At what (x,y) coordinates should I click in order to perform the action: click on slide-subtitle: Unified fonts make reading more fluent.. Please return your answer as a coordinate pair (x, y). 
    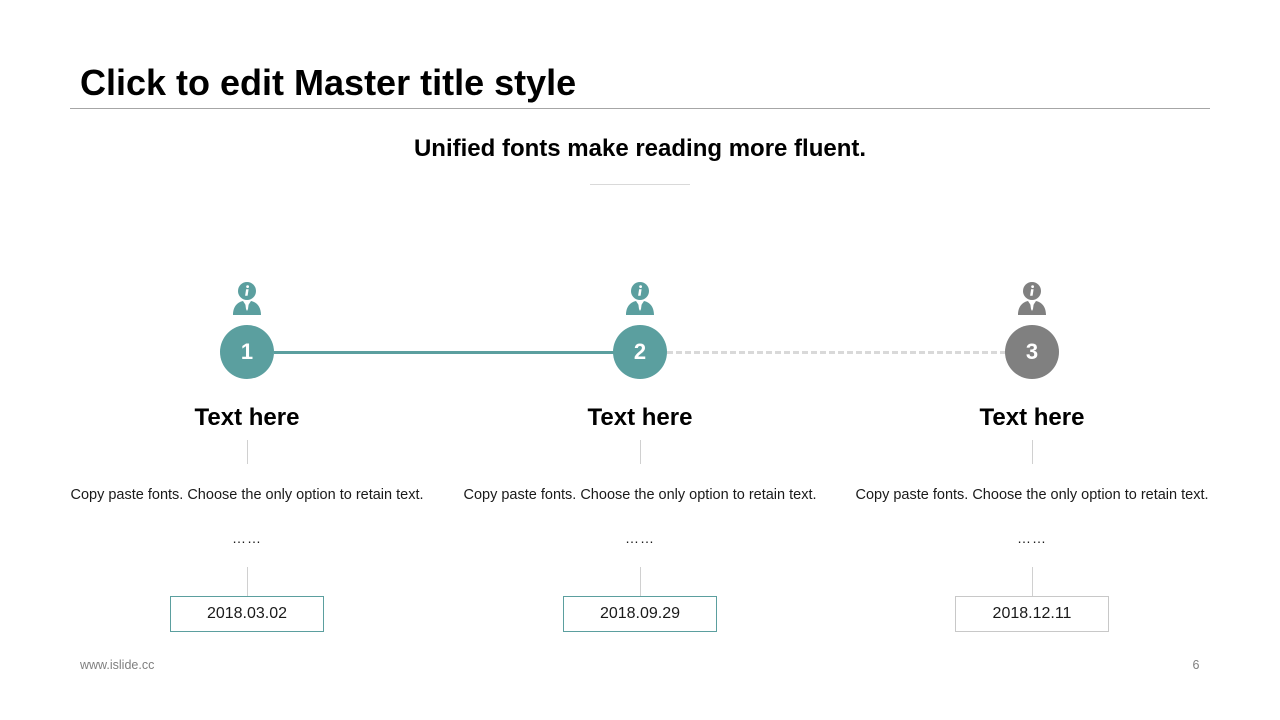
    Looking at the image, I should click on (640, 148).